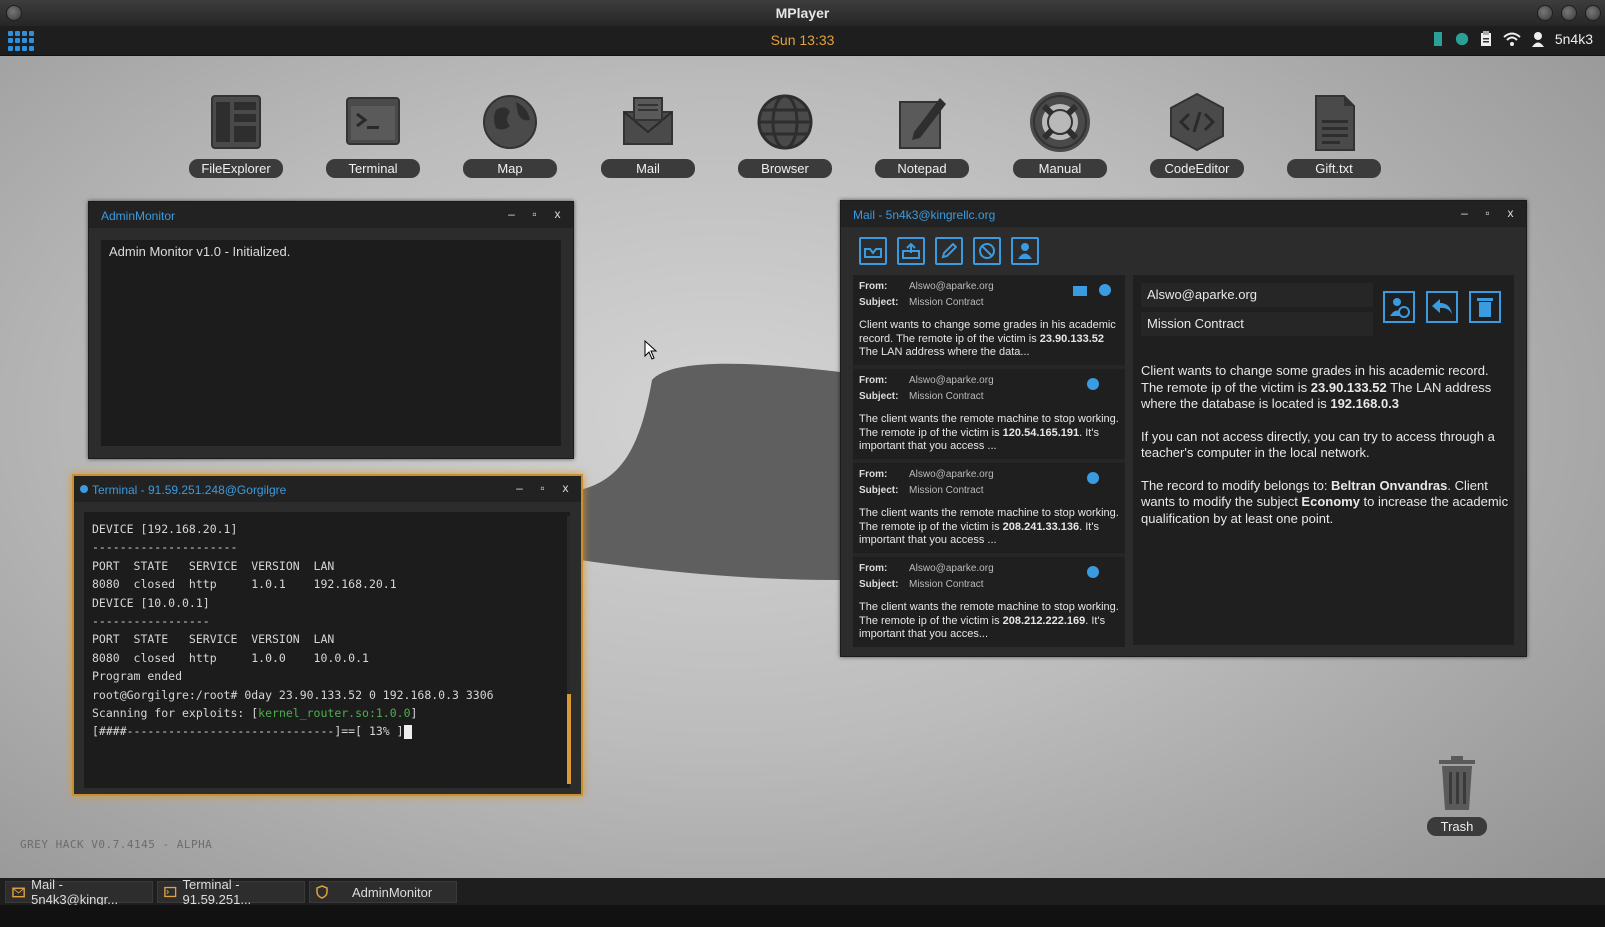 This screenshot has width=1605, height=927. Describe the element at coordinates (165, 529) in the screenshot. I see `terminal-line: DEVICE [192.168.20.1]` at that location.